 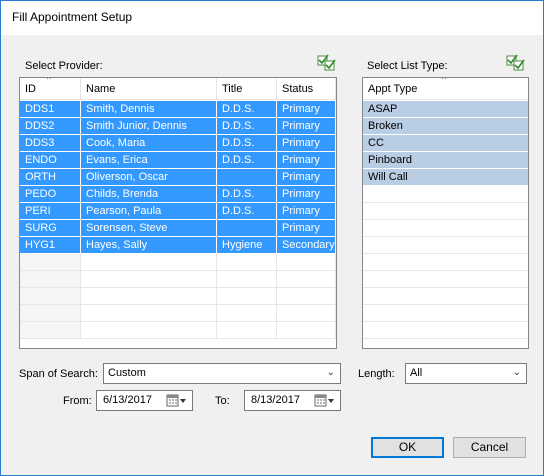 What do you see at coordinates (178, 228) in the screenshot?
I see `provider-row: SURG Sorensen, Steve Primary` at bounding box center [178, 228].